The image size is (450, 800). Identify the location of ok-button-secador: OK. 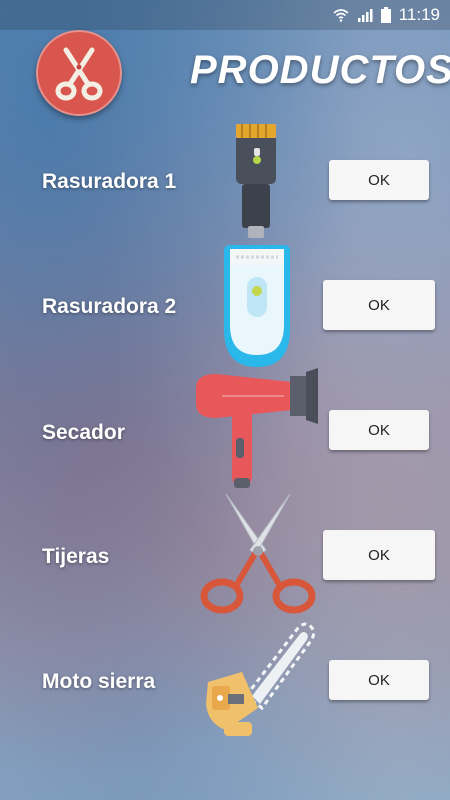
(379, 430).